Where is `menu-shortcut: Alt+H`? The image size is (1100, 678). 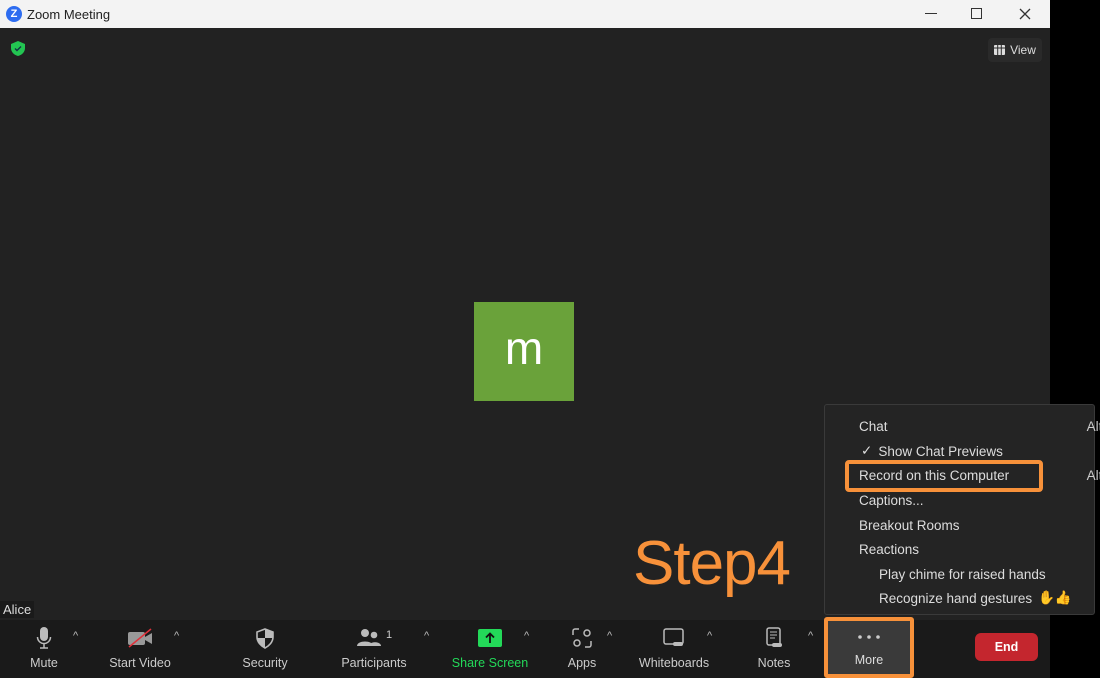
menu-shortcut: Alt+H is located at coordinates (1093, 426).